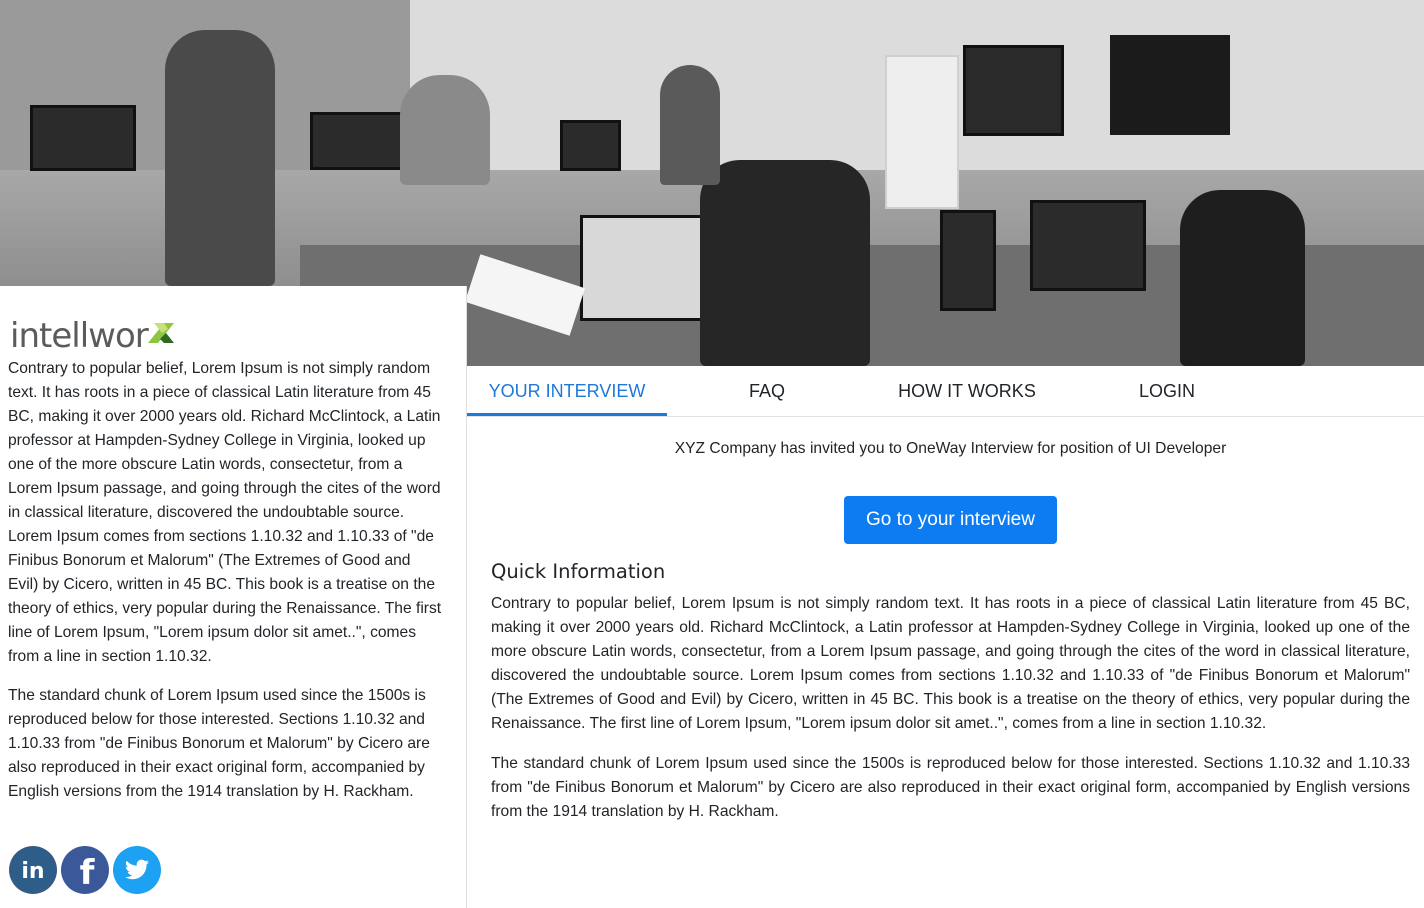 The height and width of the screenshot is (908, 1424). Describe the element at coordinates (767, 391) in the screenshot. I see `tab-faq: FAQ` at that location.